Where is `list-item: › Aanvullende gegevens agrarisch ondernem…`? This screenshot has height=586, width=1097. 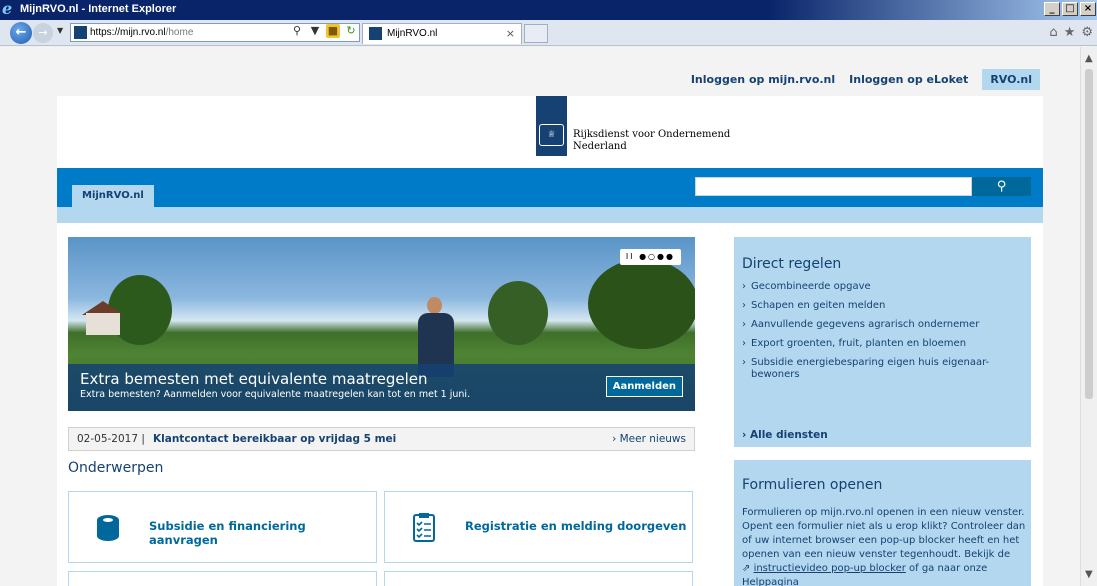
list-item: › Aanvullende gegevens agrarisch ondernem… is located at coordinates (882, 325).